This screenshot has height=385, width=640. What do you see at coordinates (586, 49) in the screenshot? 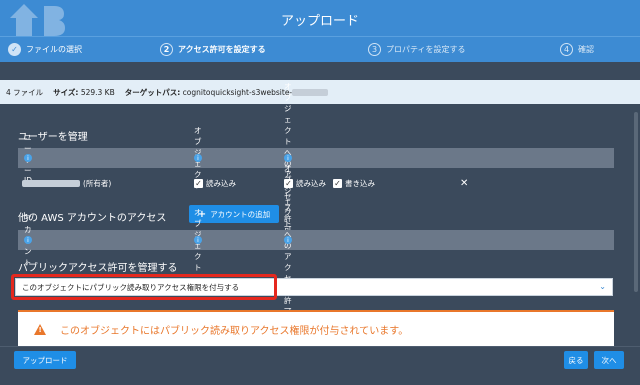
I see `step-label: 確認` at bounding box center [586, 49].